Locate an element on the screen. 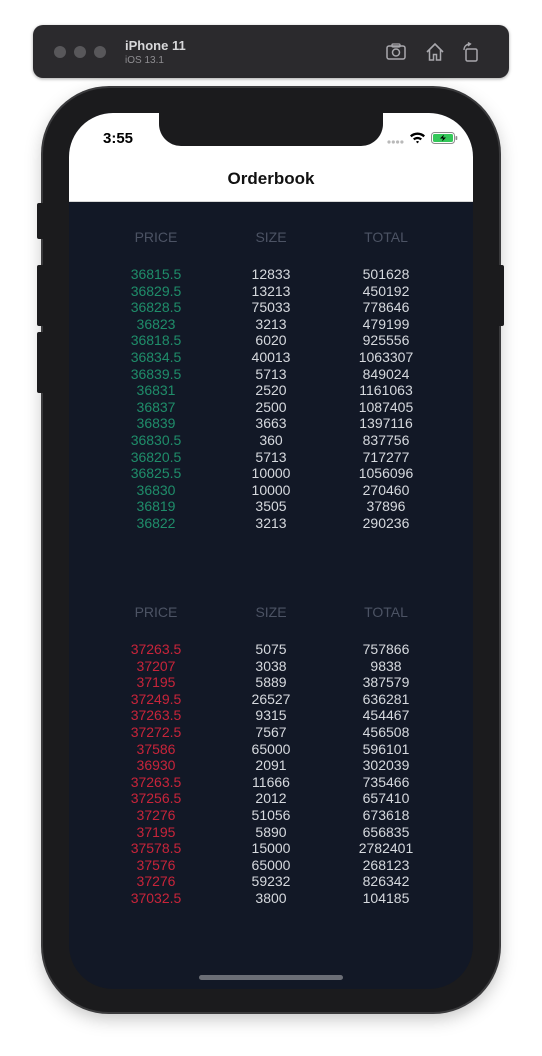 This screenshot has height=1056, width=542. bid-row: 36828.5 75033 778646 is located at coordinates (271, 307).